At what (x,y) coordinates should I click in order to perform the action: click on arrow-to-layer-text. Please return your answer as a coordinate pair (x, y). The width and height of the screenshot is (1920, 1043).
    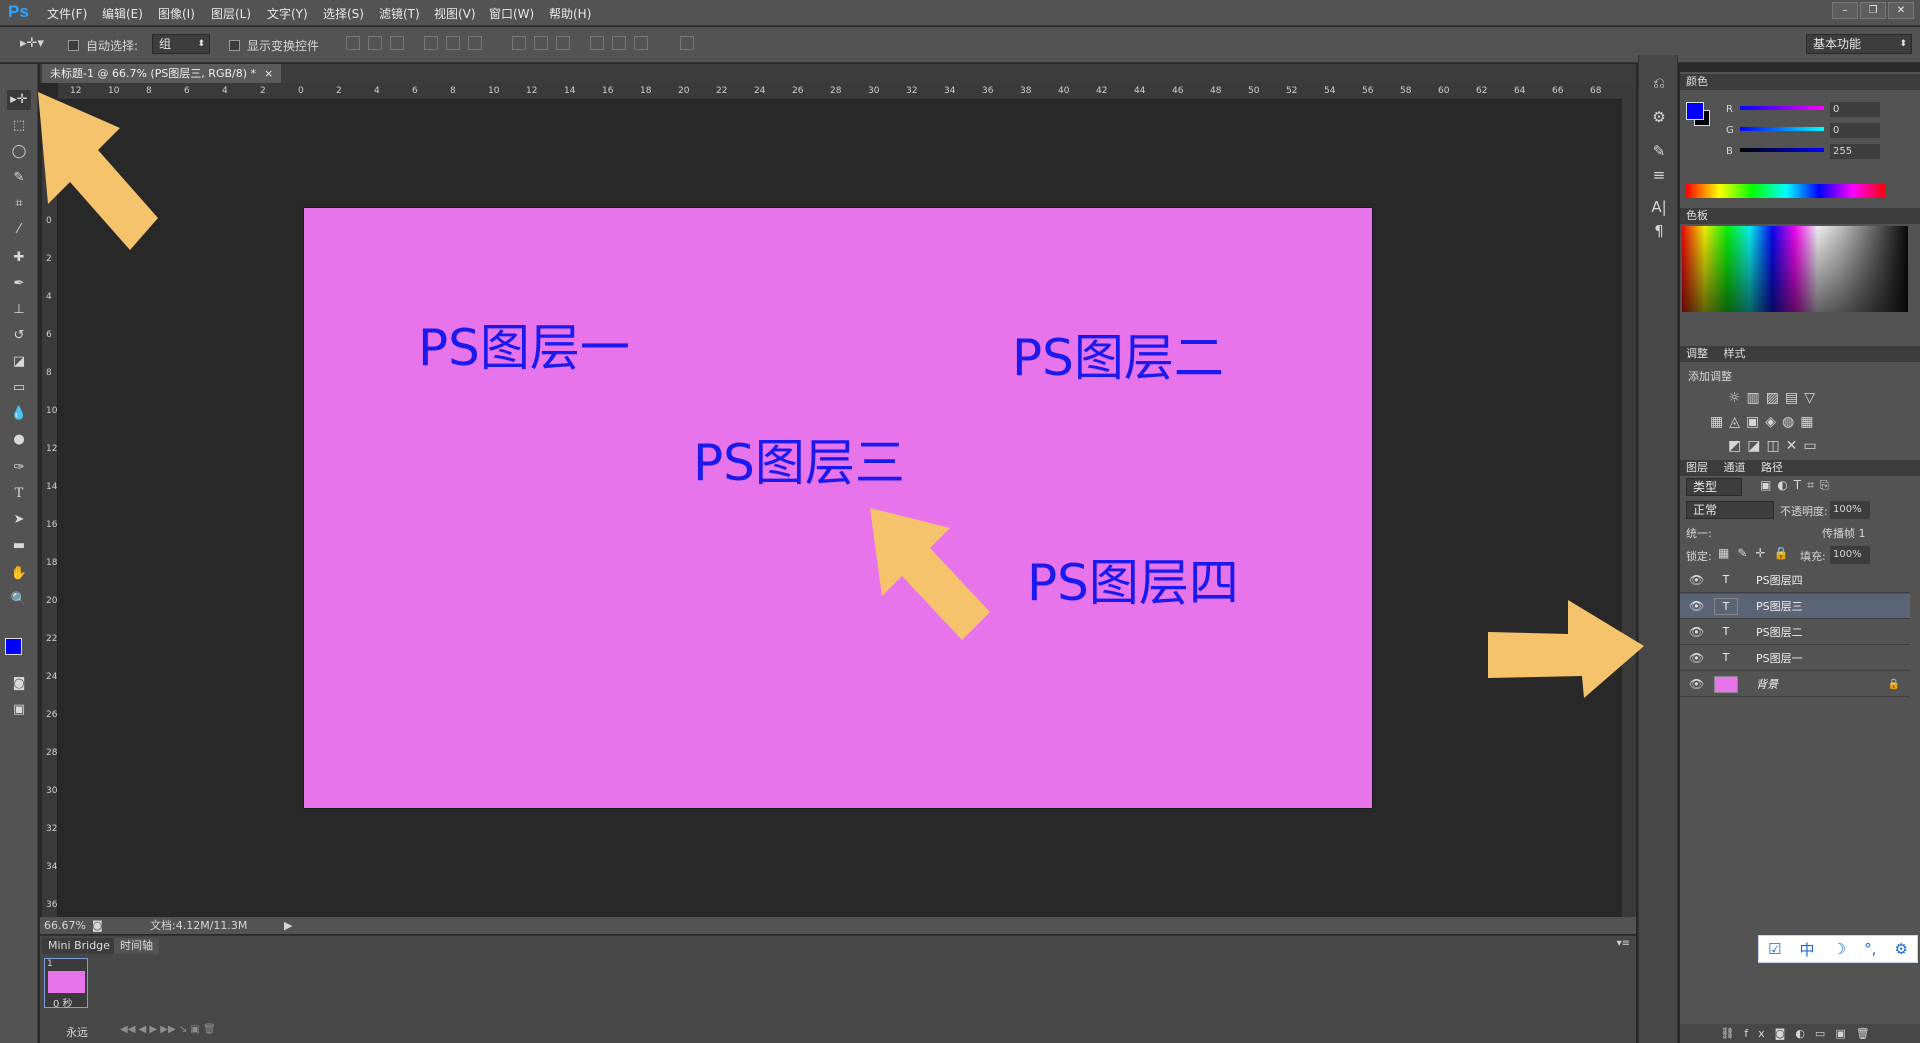
    Looking at the image, I should click on (930, 574).